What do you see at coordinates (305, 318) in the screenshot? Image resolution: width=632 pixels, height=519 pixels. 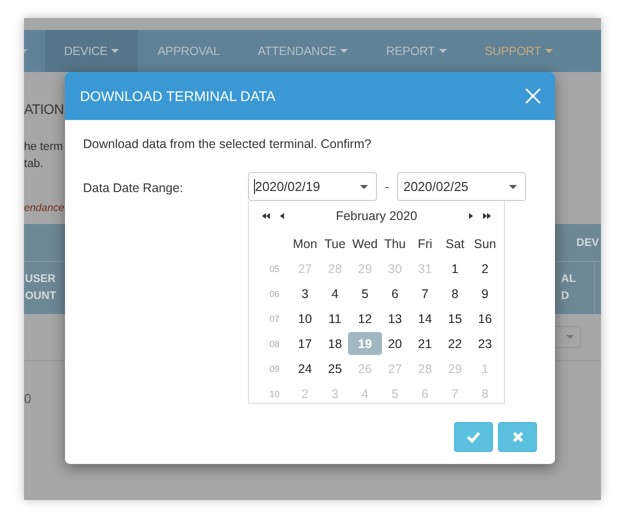 I see `calendar-day: 10` at bounding box center [305, 318].